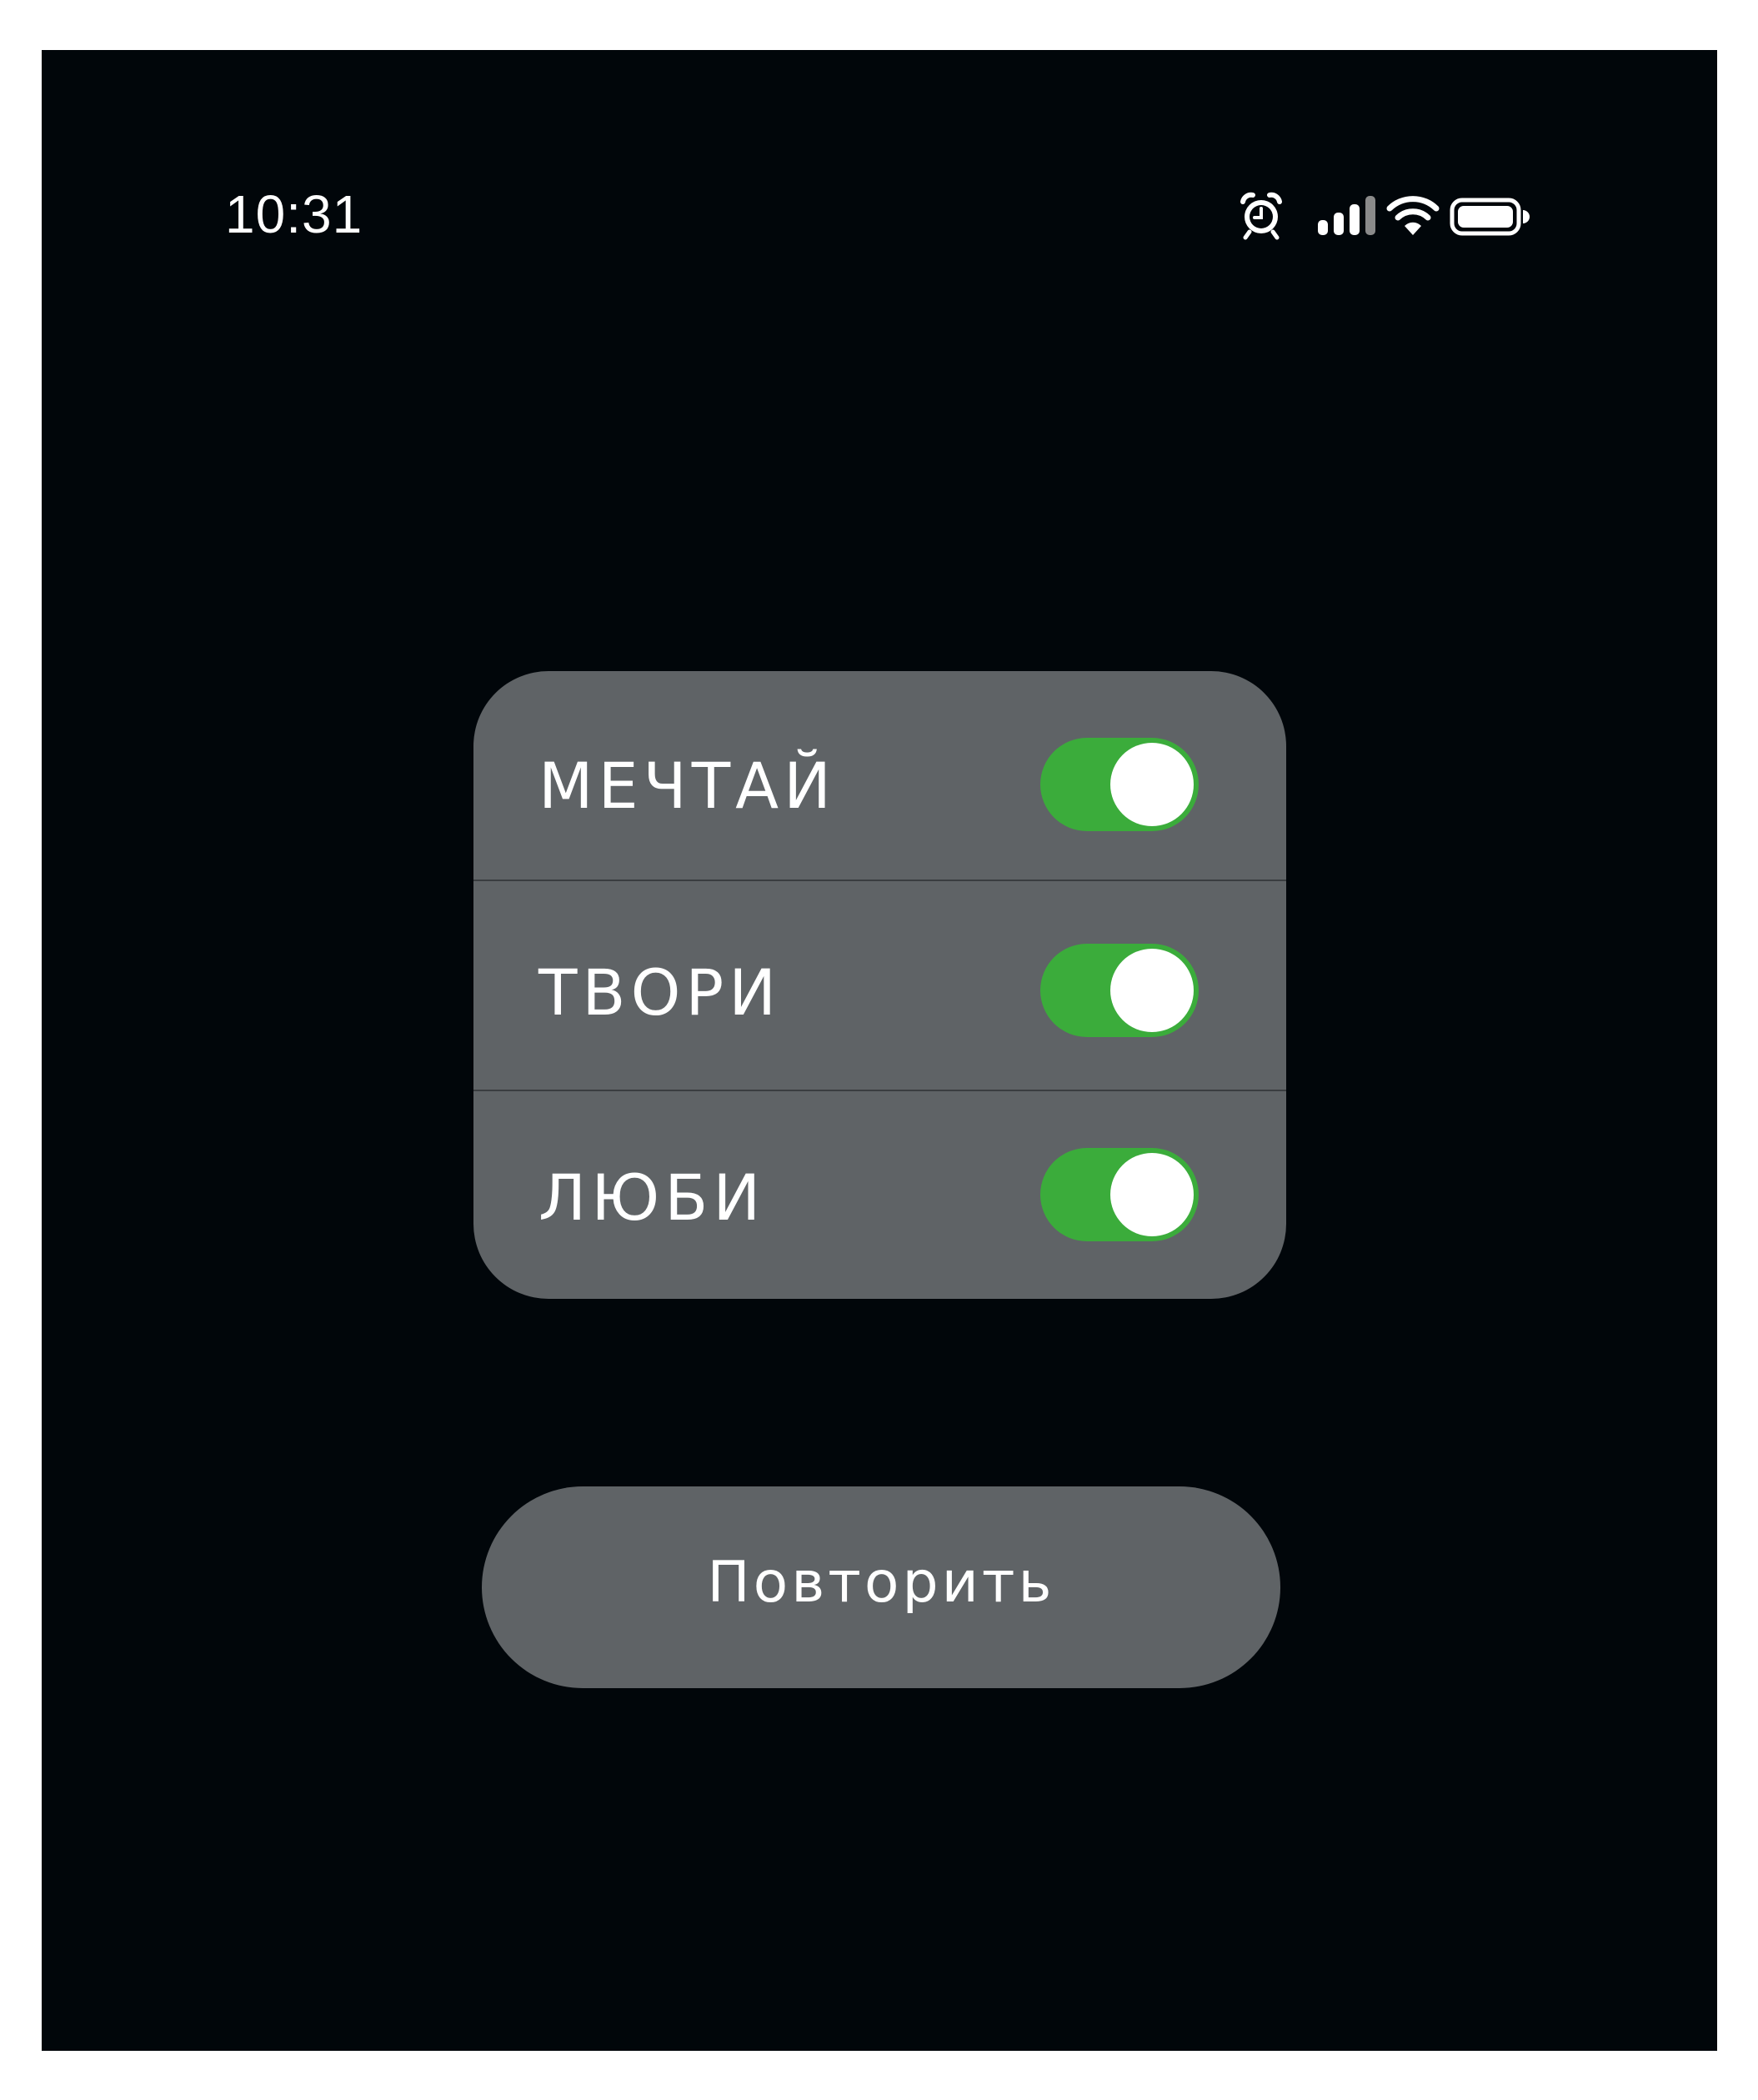 The height and width of the screenshot is (2100, 1758). Describe the element at coordinates (1413, 215) in the screenshot. I see `wifi-icon` at that location.